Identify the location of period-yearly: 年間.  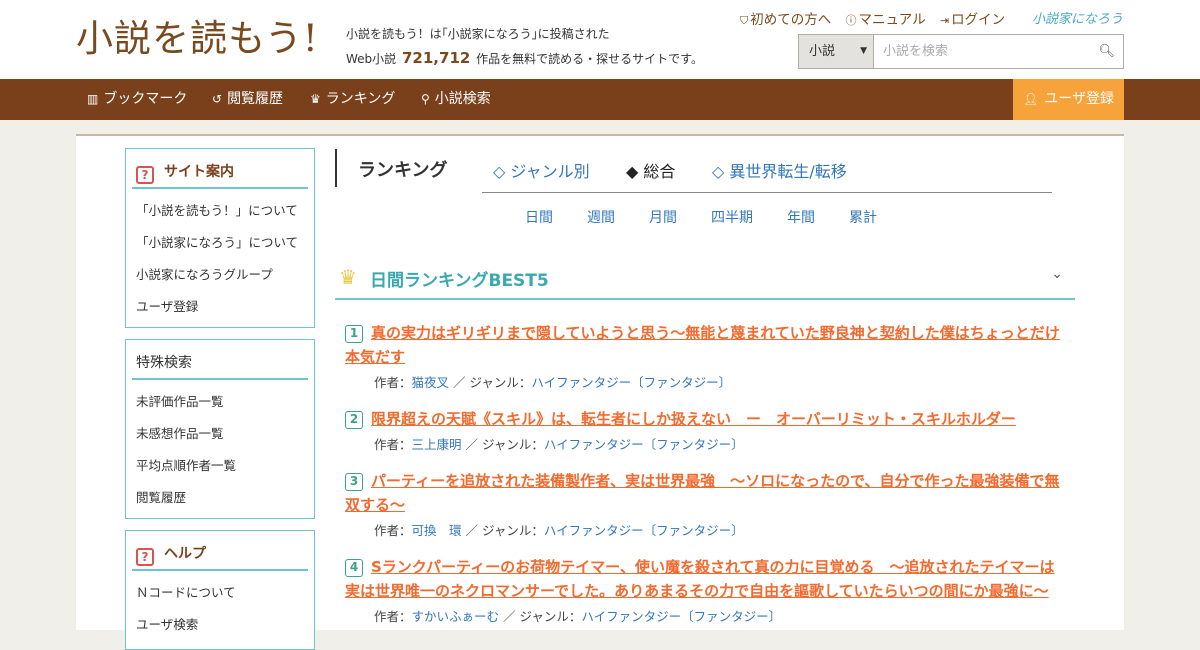
(801, 217).